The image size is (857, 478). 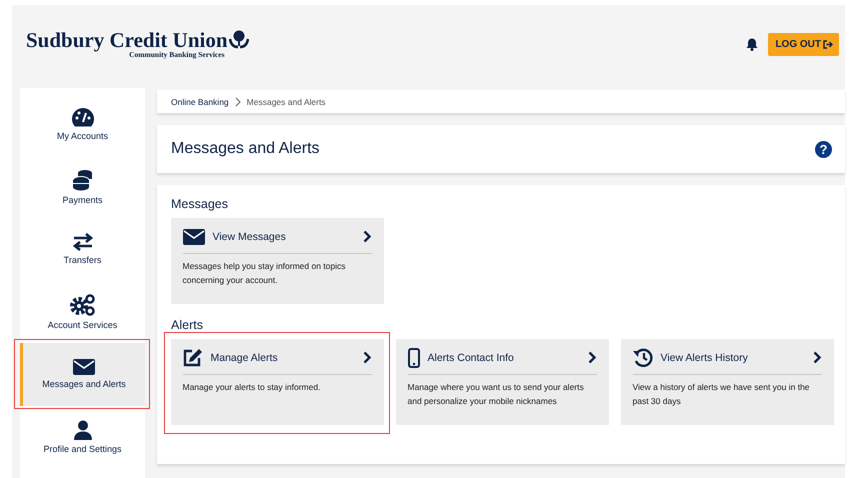 I want to click on sidebar-item: Profile and Settings, so click(x=82, y=437).